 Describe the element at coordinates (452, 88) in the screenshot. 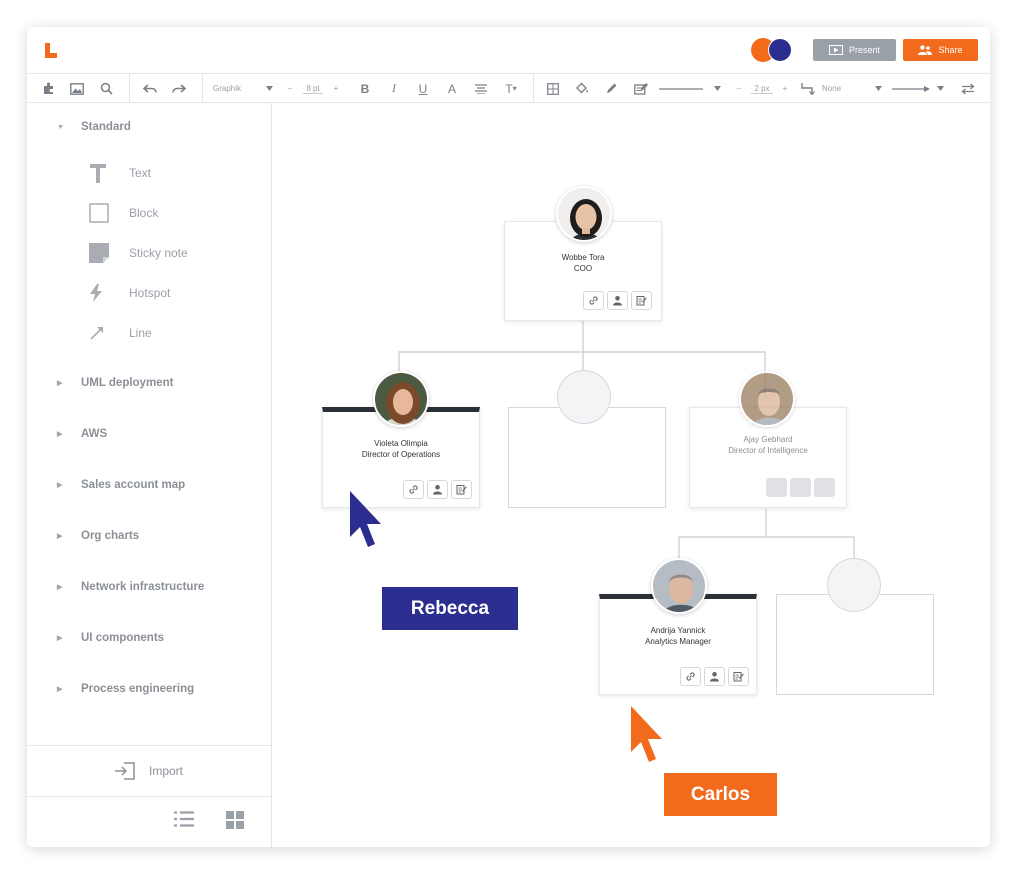

I see `text-color-button: A` at that location.